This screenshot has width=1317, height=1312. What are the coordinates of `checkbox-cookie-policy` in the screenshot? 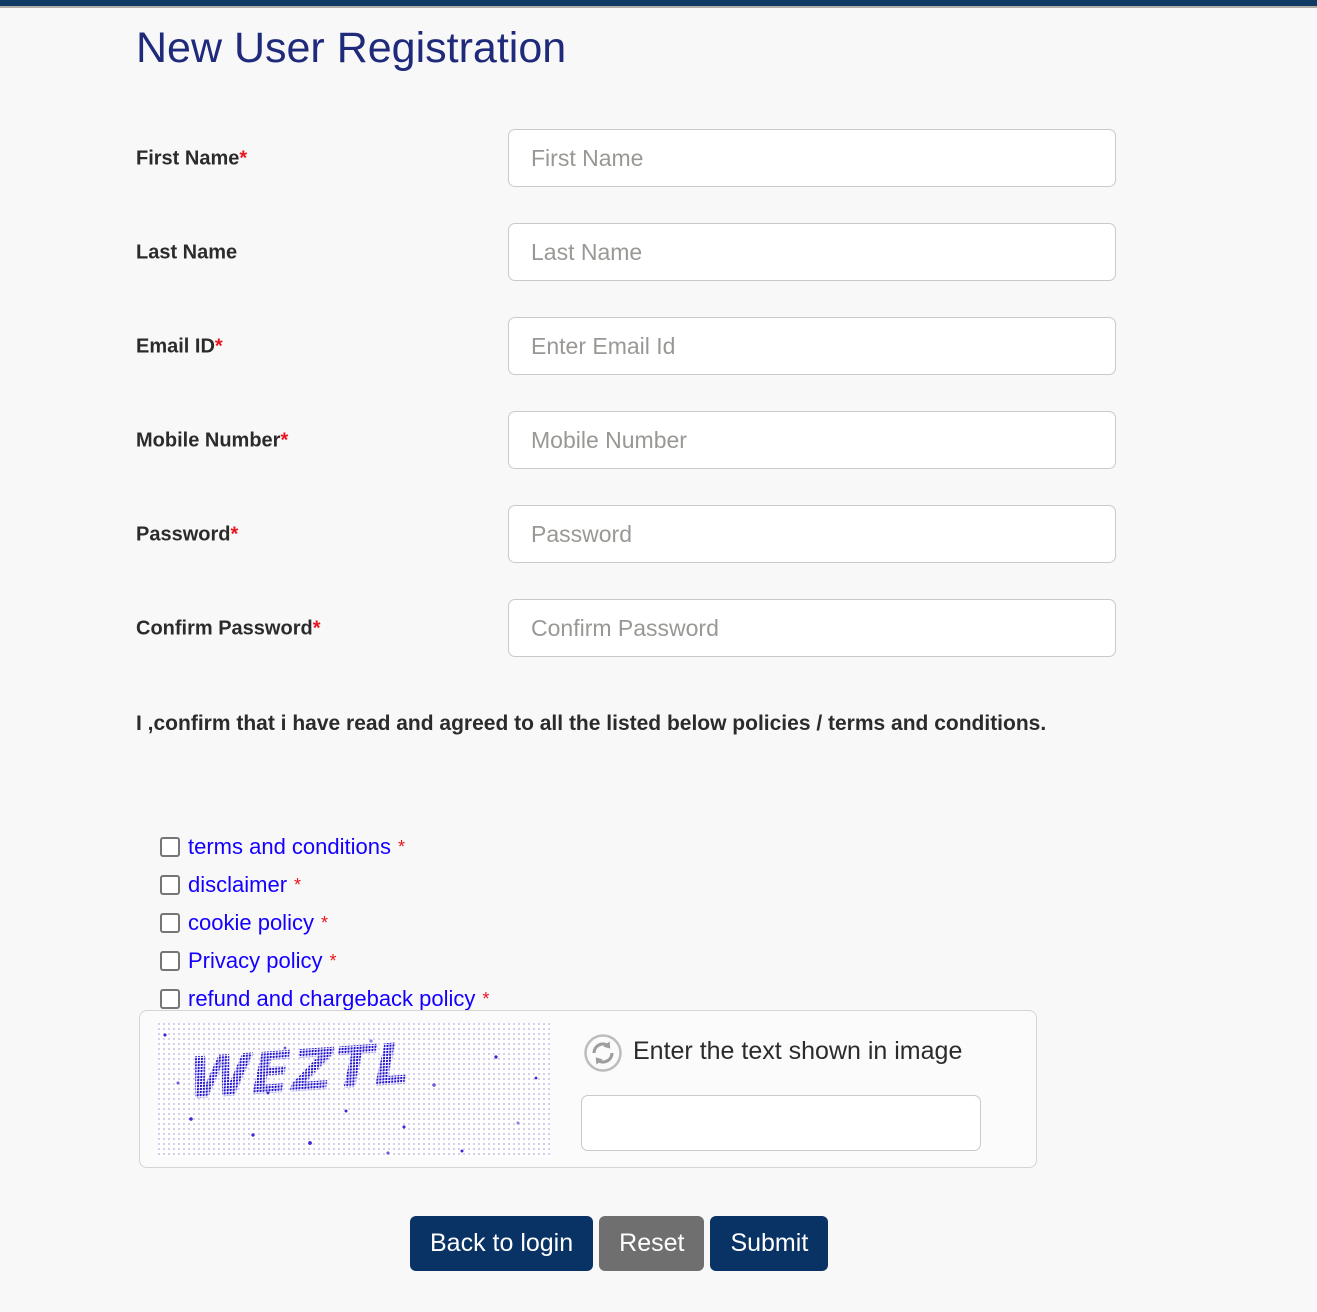 It's located at (170, 923).